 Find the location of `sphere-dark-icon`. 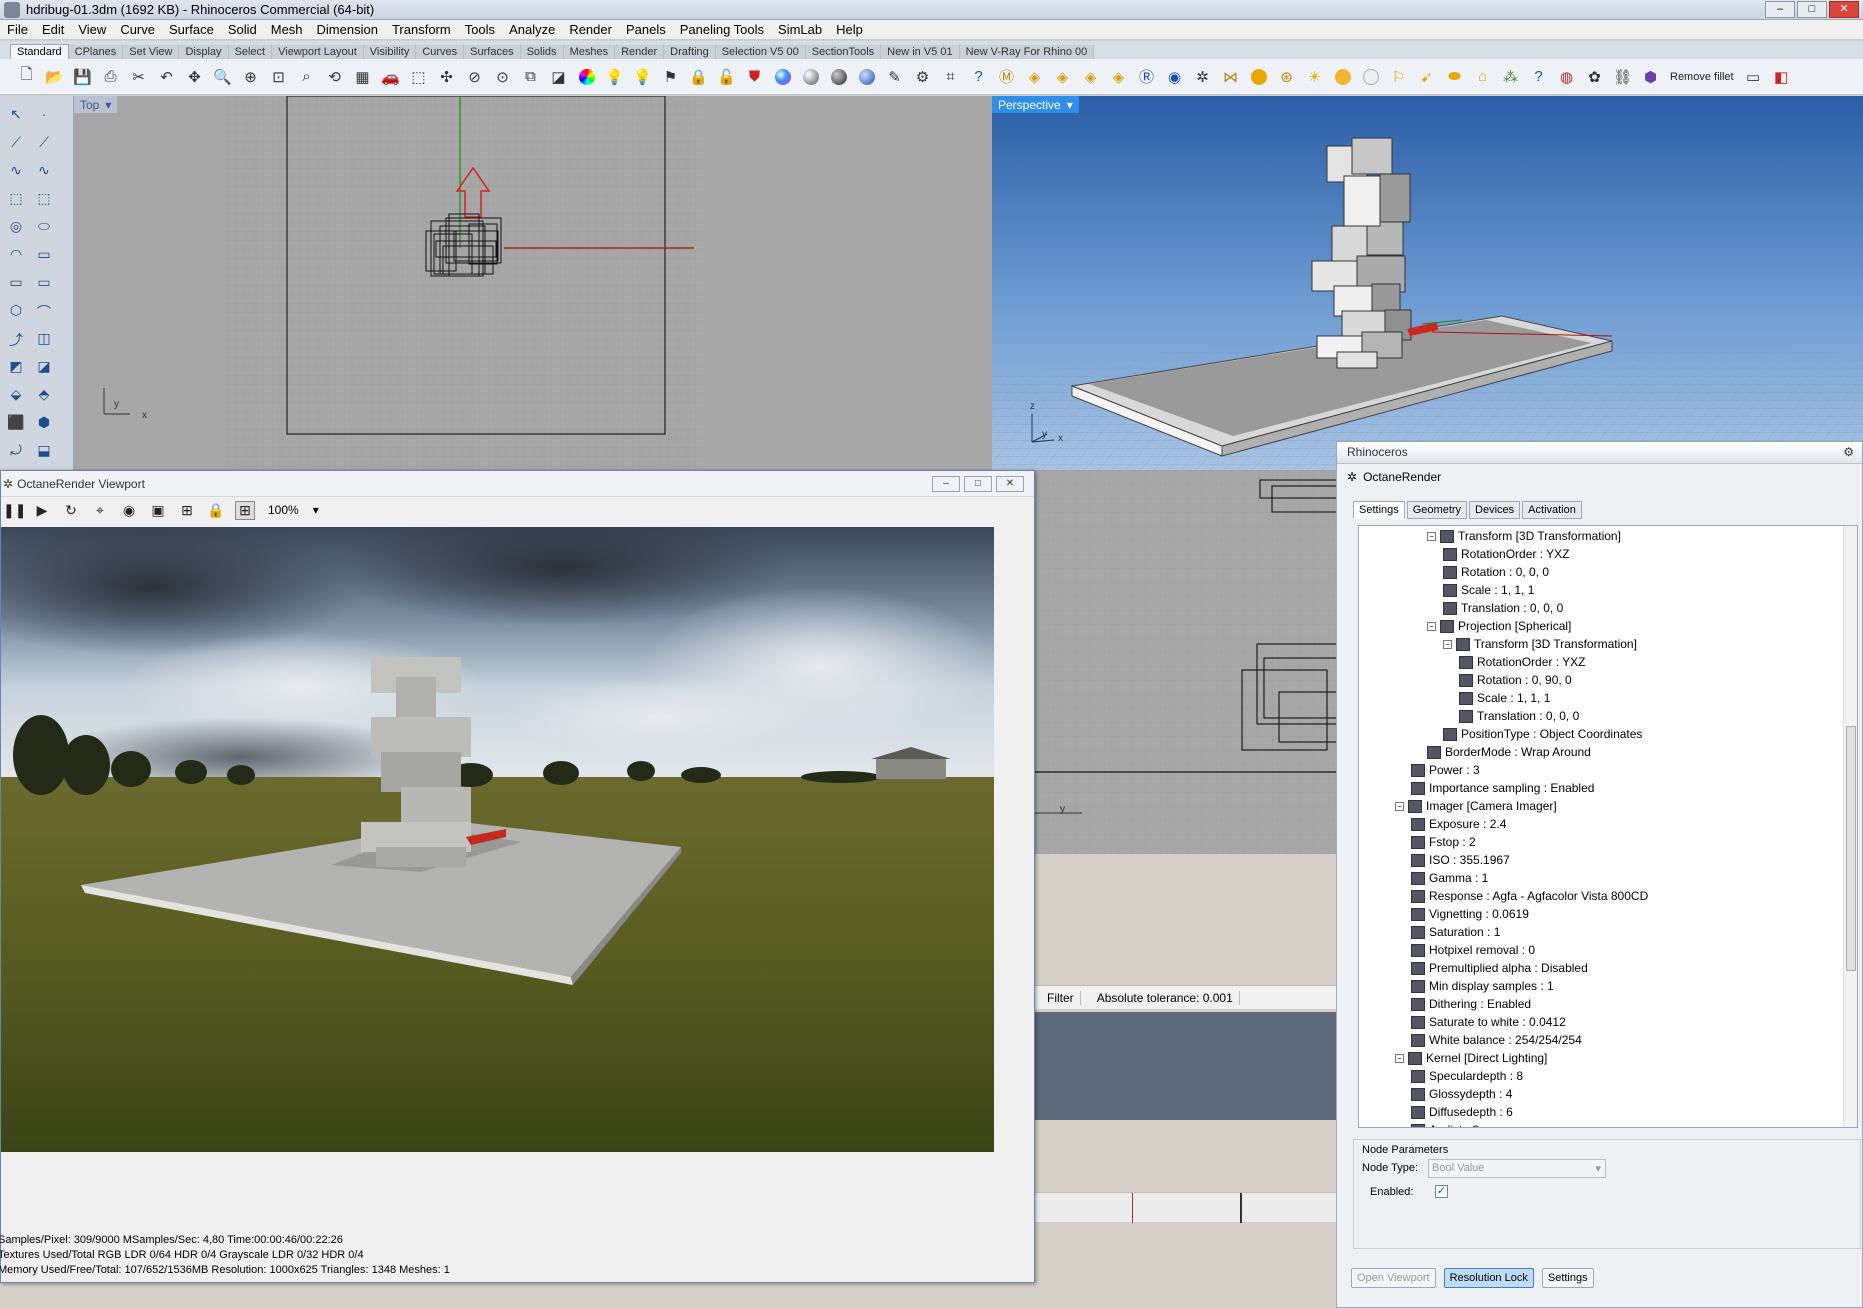

sphere-dark-icon is located at coordinates (838, 76).